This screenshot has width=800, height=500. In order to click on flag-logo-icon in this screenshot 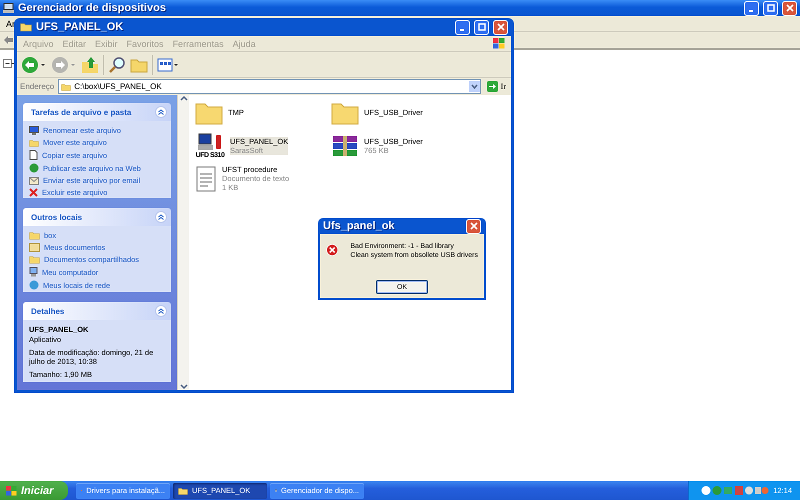, I will do `click(499, 43)`.